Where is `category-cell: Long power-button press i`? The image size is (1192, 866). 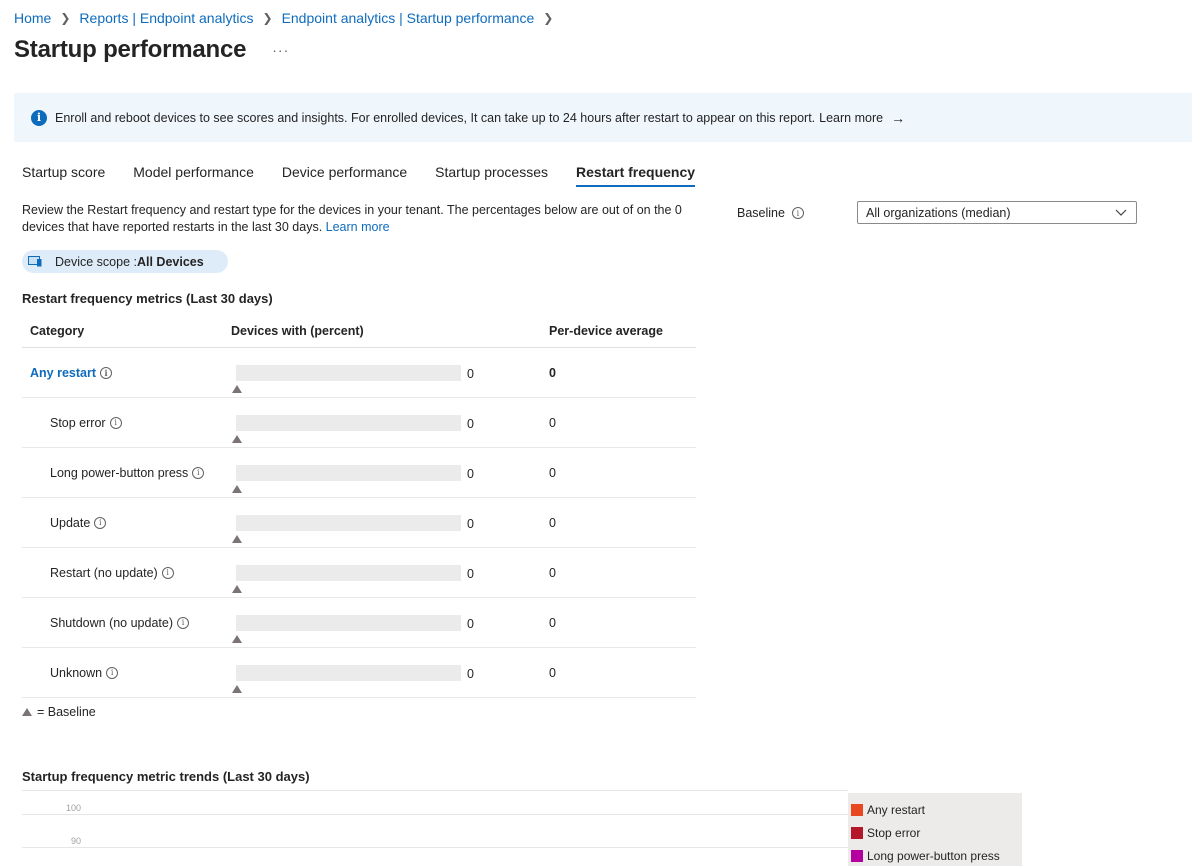 category-cell: Long power-button press i is located at coordinates (126, 473).